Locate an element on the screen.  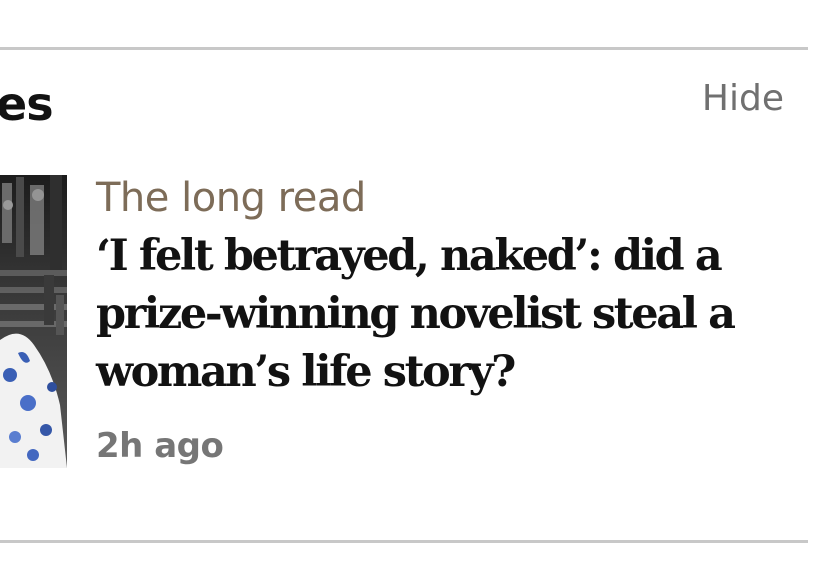
article-timestamp: 2h ago is located at coordinates (160, 446).